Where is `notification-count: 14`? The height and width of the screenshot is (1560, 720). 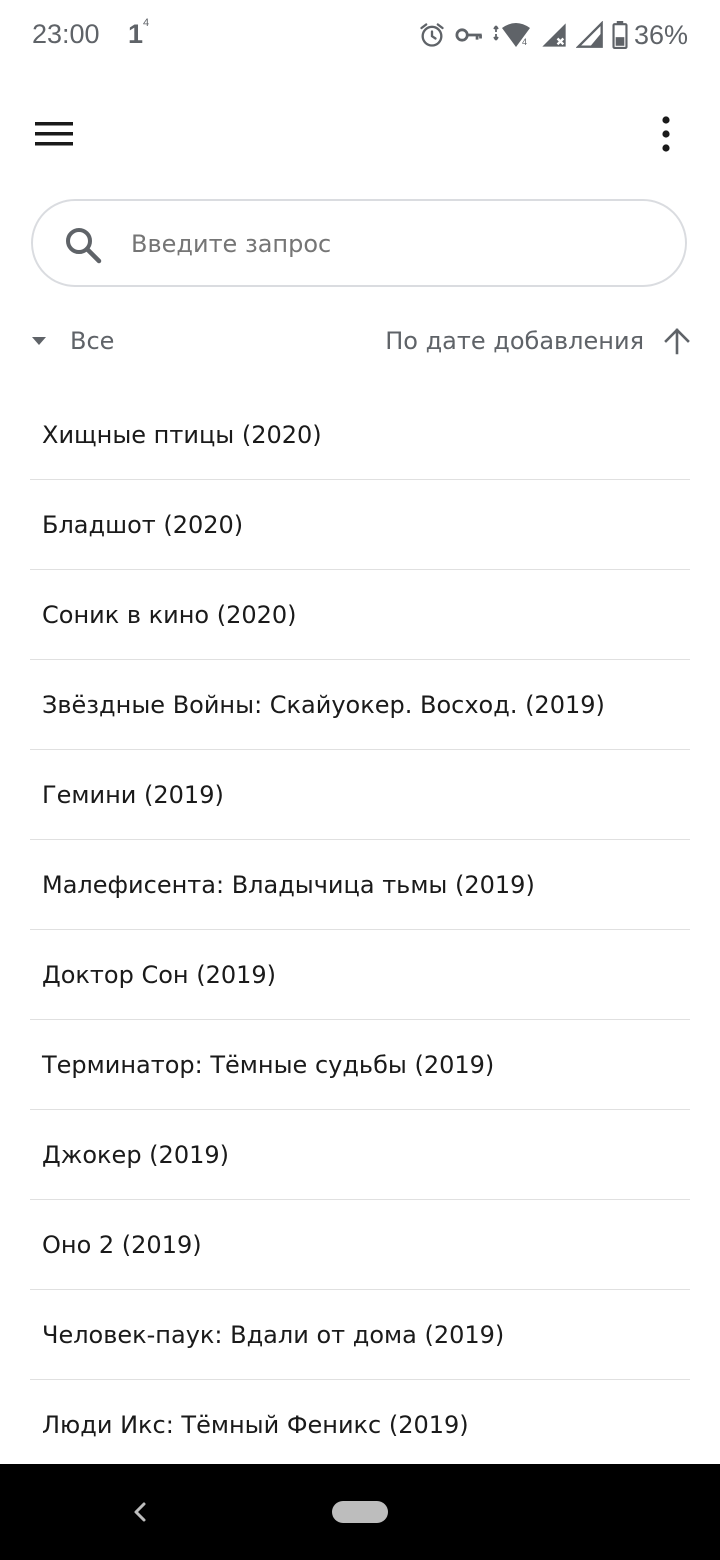 notification-count: 14 is located at coordinates (139, 33).